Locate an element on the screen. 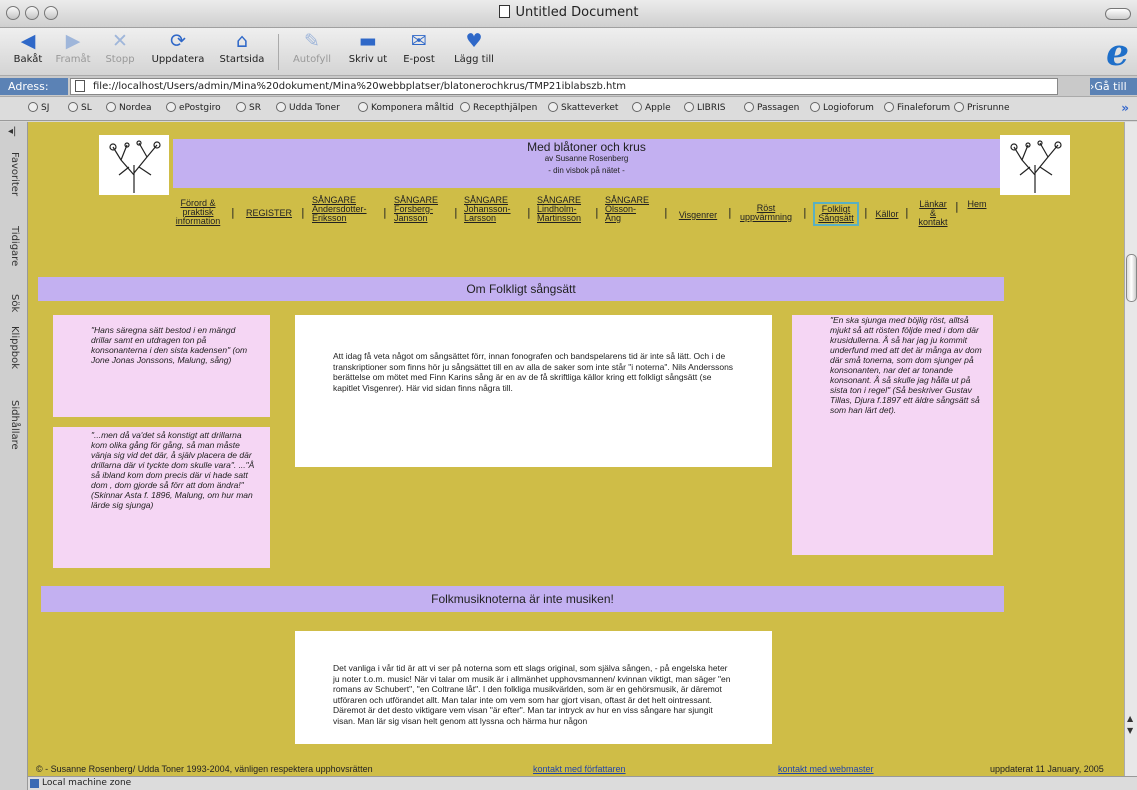 The width and height of the screenshot is (1137, 790). vertical-scrollbar: ▲ ▼ is located at coordinates (1130, 449).